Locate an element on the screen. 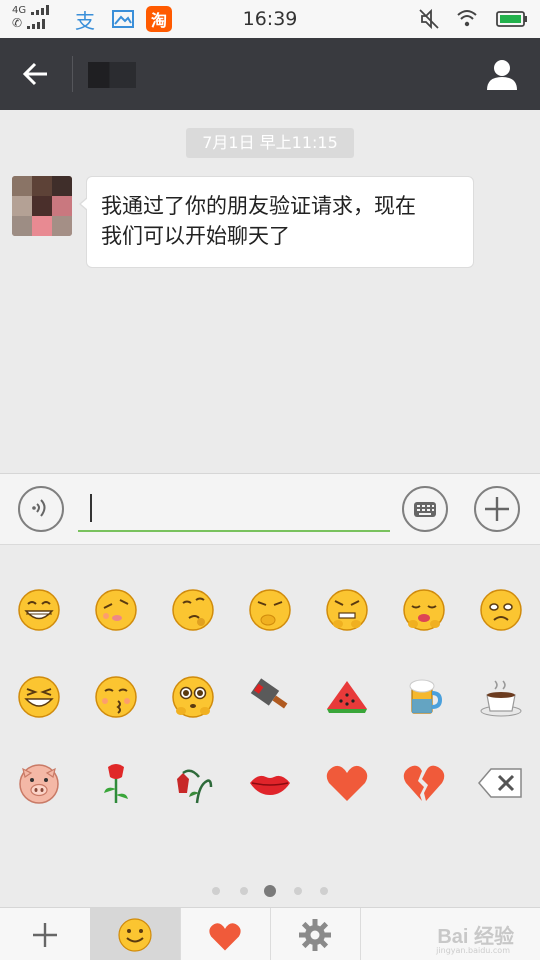  bored-face-icon is located at coordinates (424, 610).